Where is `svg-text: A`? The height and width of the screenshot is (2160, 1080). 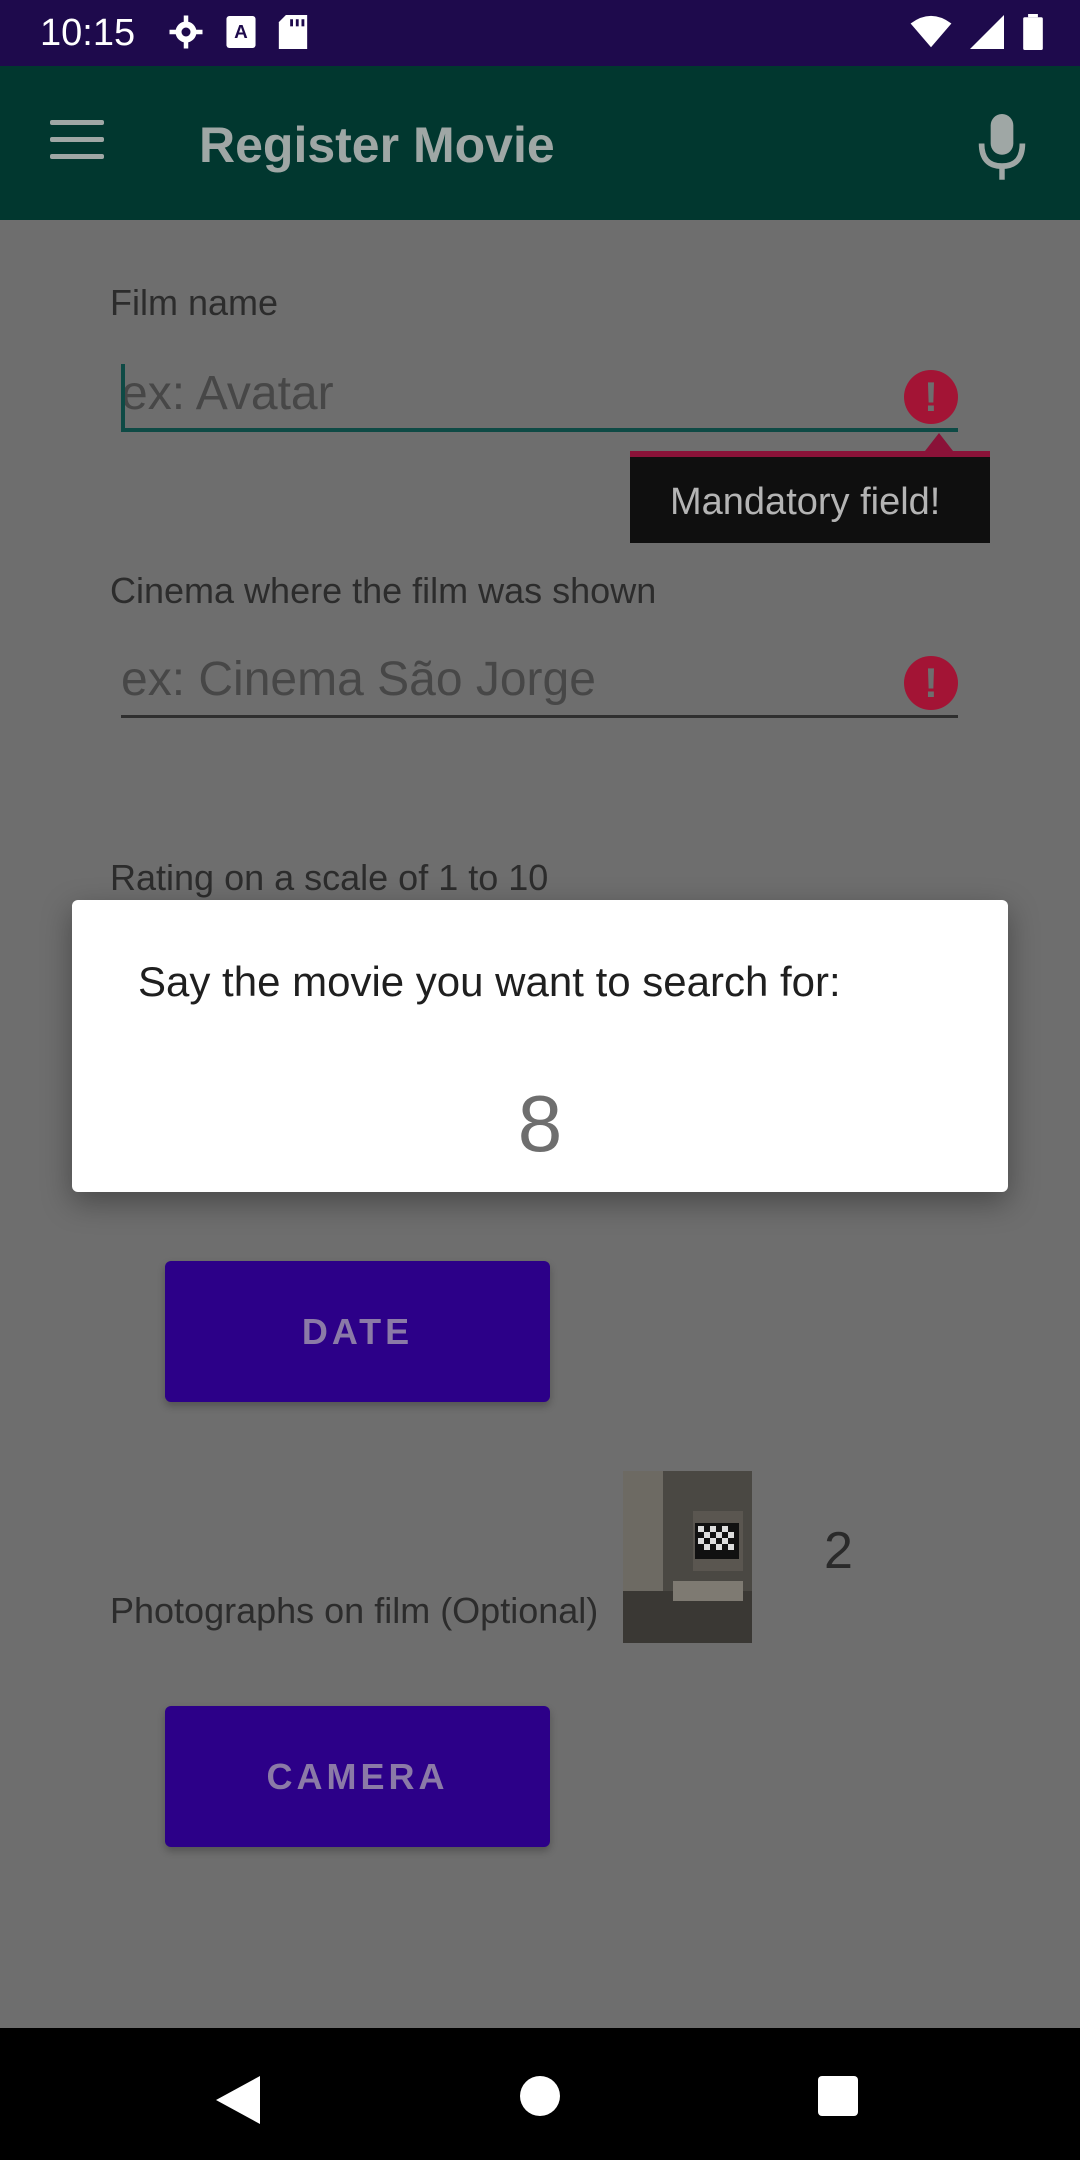 svg-text: A is located at coordinates (241, 32).